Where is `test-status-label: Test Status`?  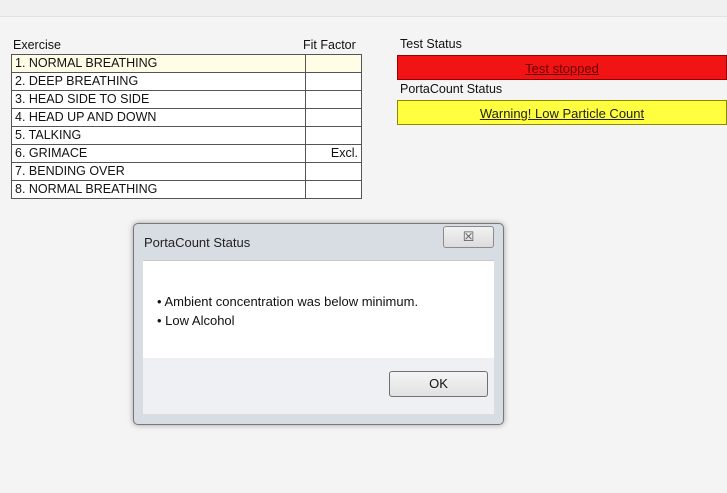 test-status-label: Test Status is located at coordinates (431, 44).